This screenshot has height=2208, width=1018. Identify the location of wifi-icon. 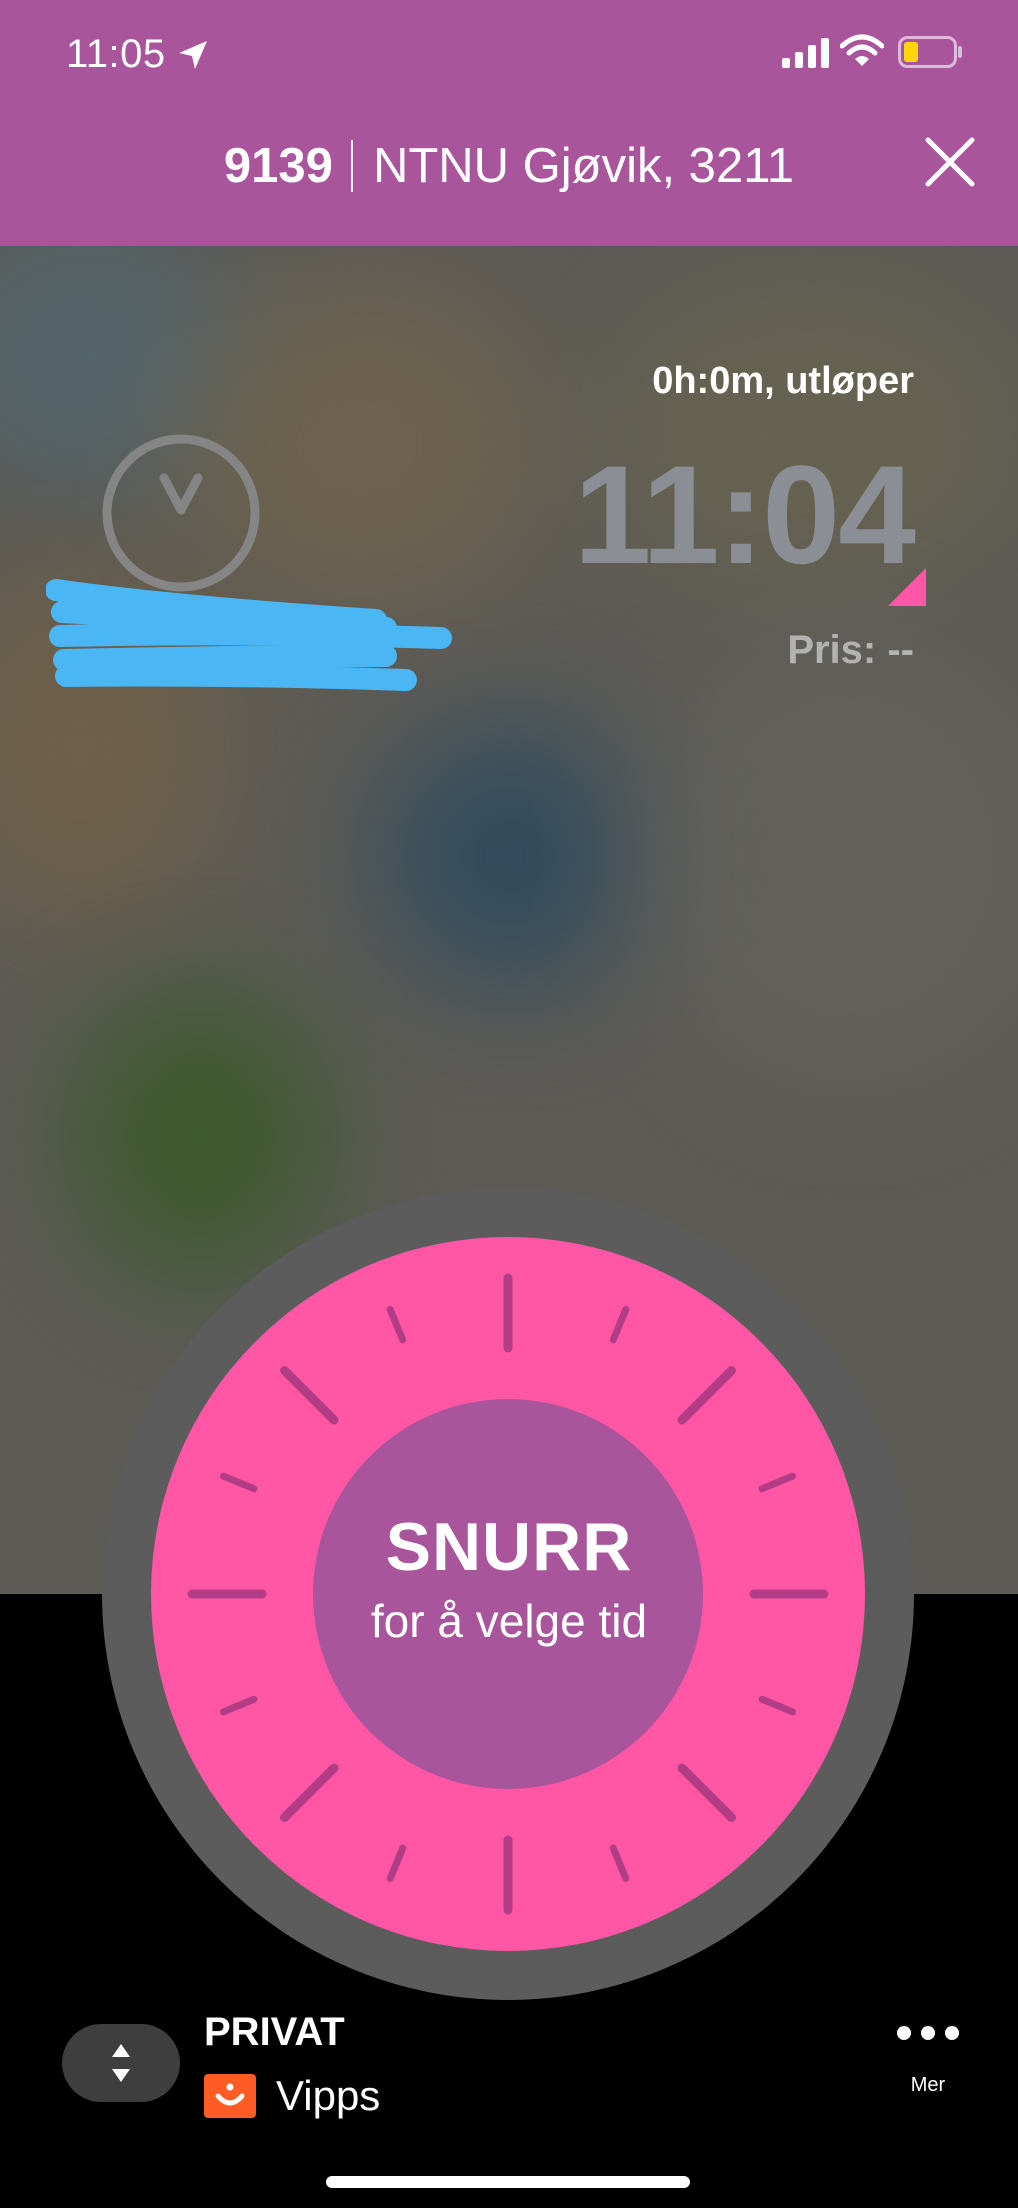
(862, 50).